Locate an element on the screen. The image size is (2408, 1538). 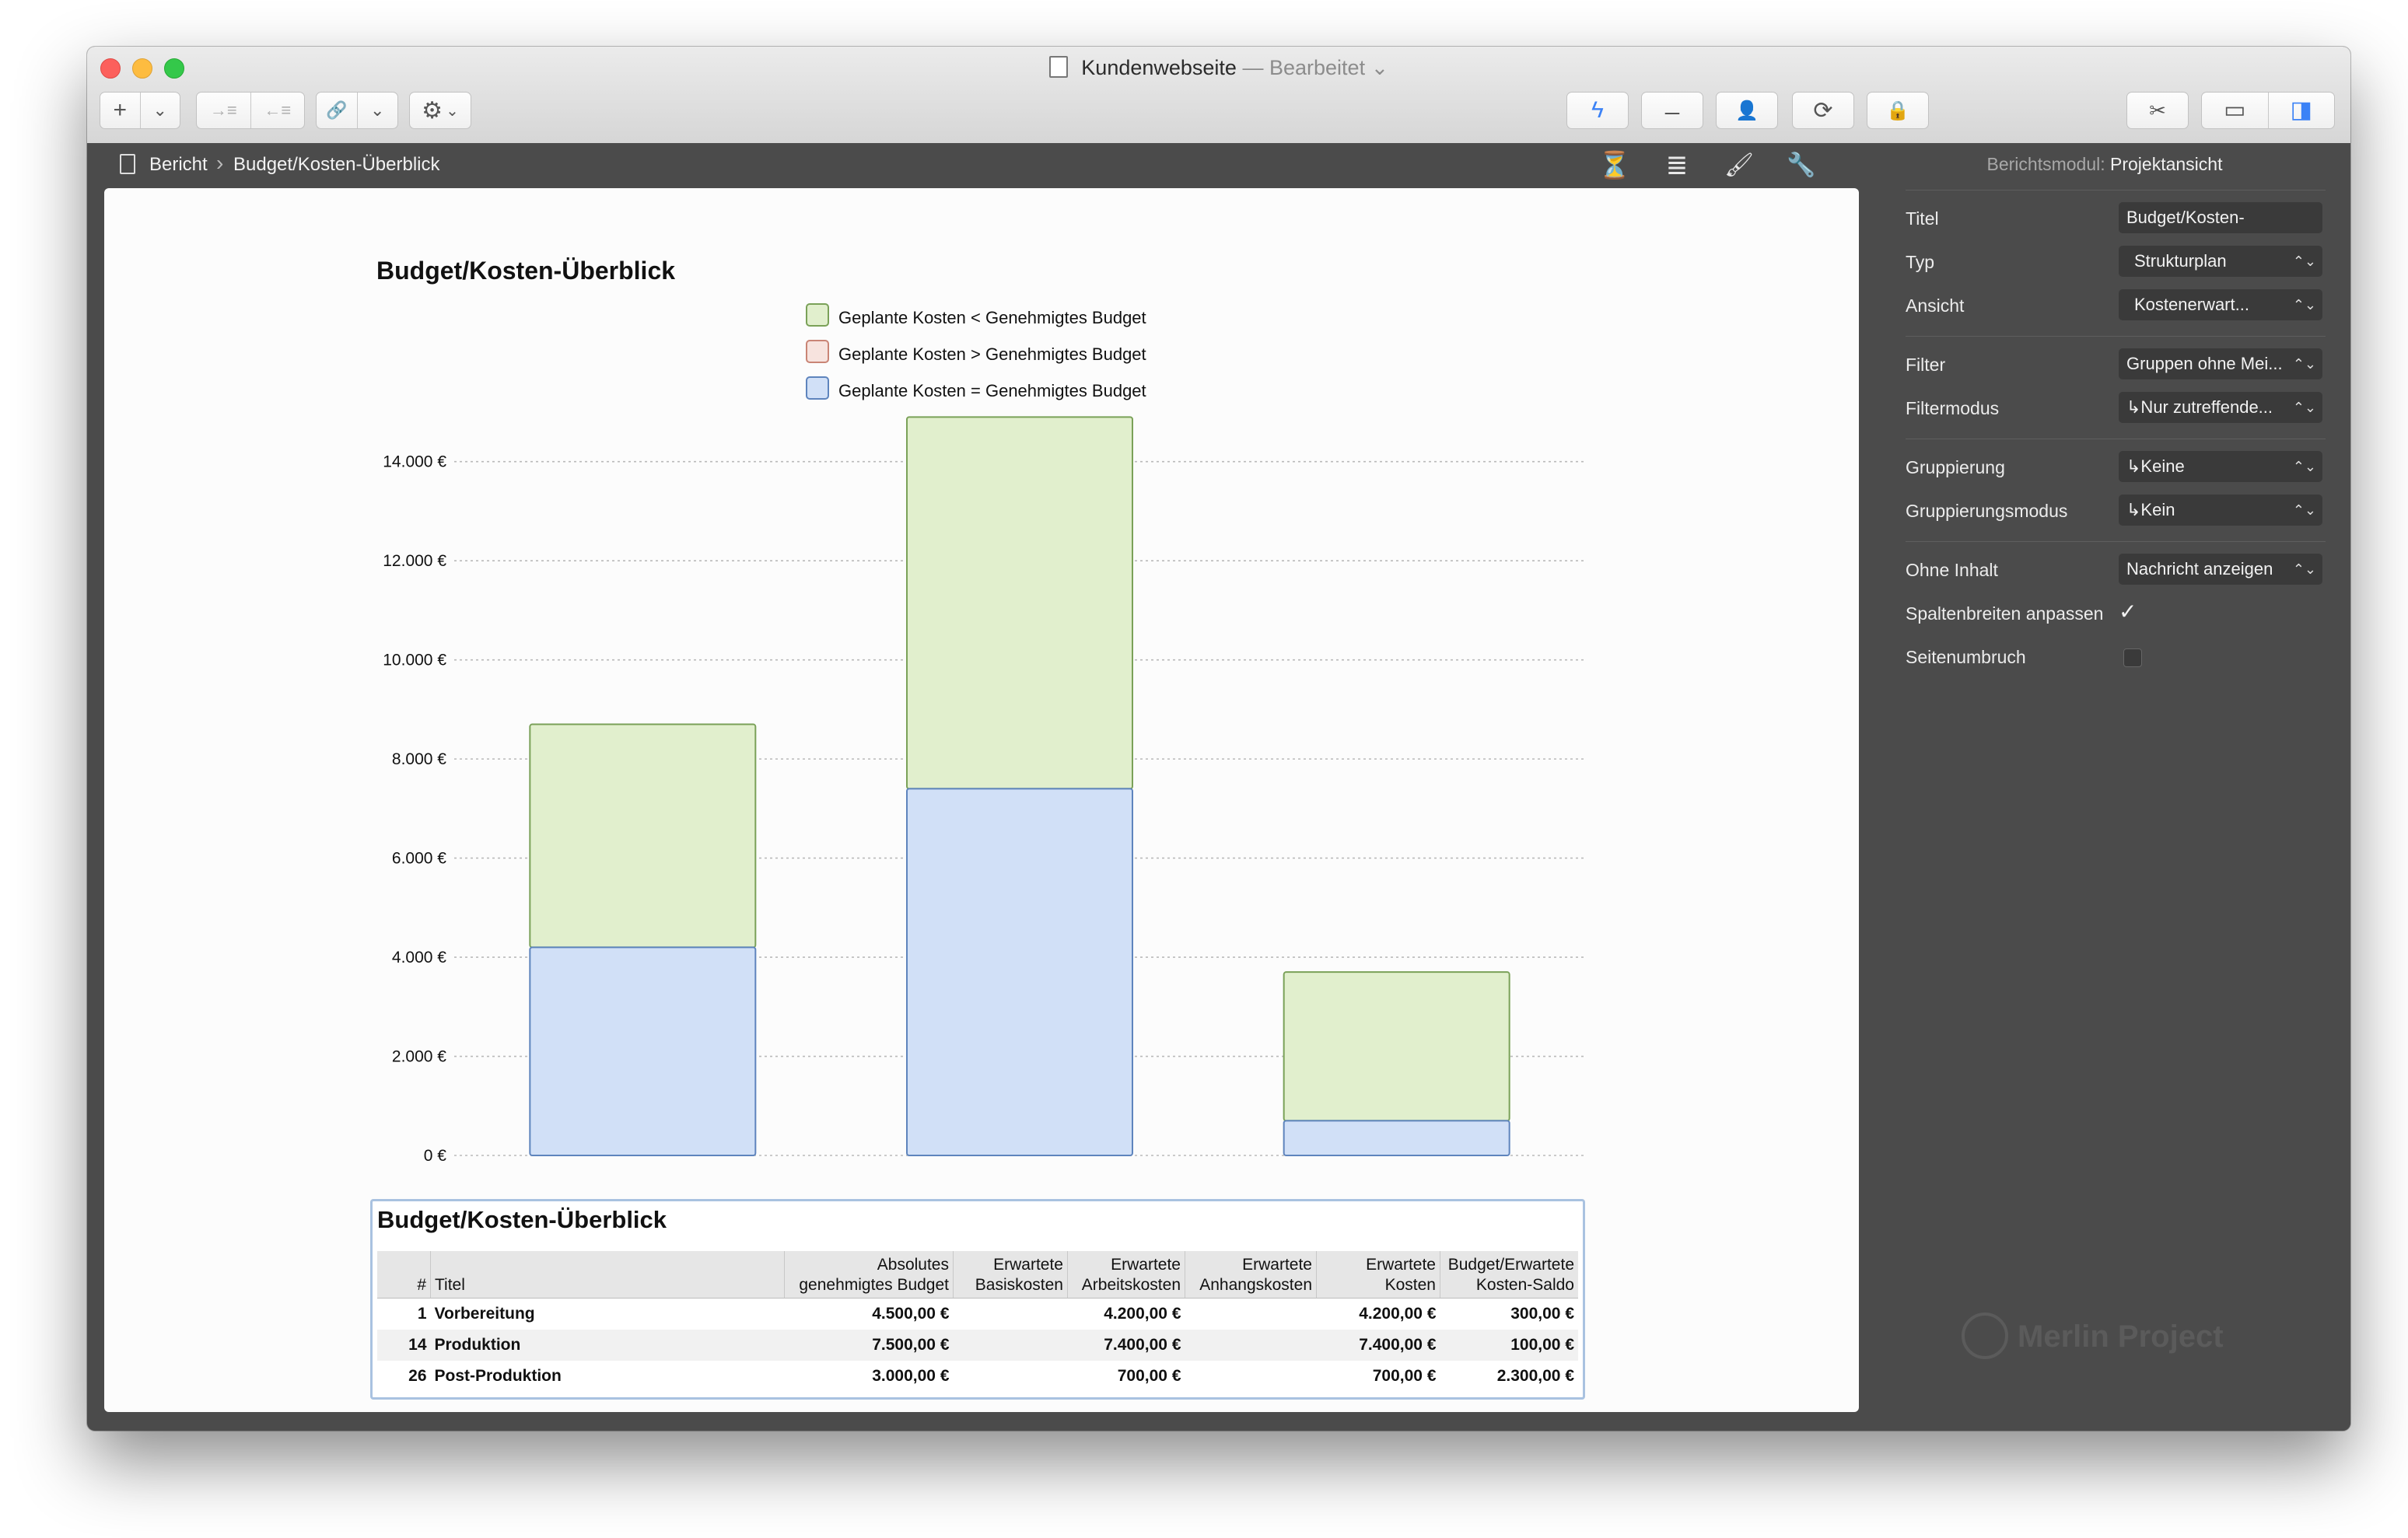
brush-icon: 🖌 is located at coordinates (1739, 165).